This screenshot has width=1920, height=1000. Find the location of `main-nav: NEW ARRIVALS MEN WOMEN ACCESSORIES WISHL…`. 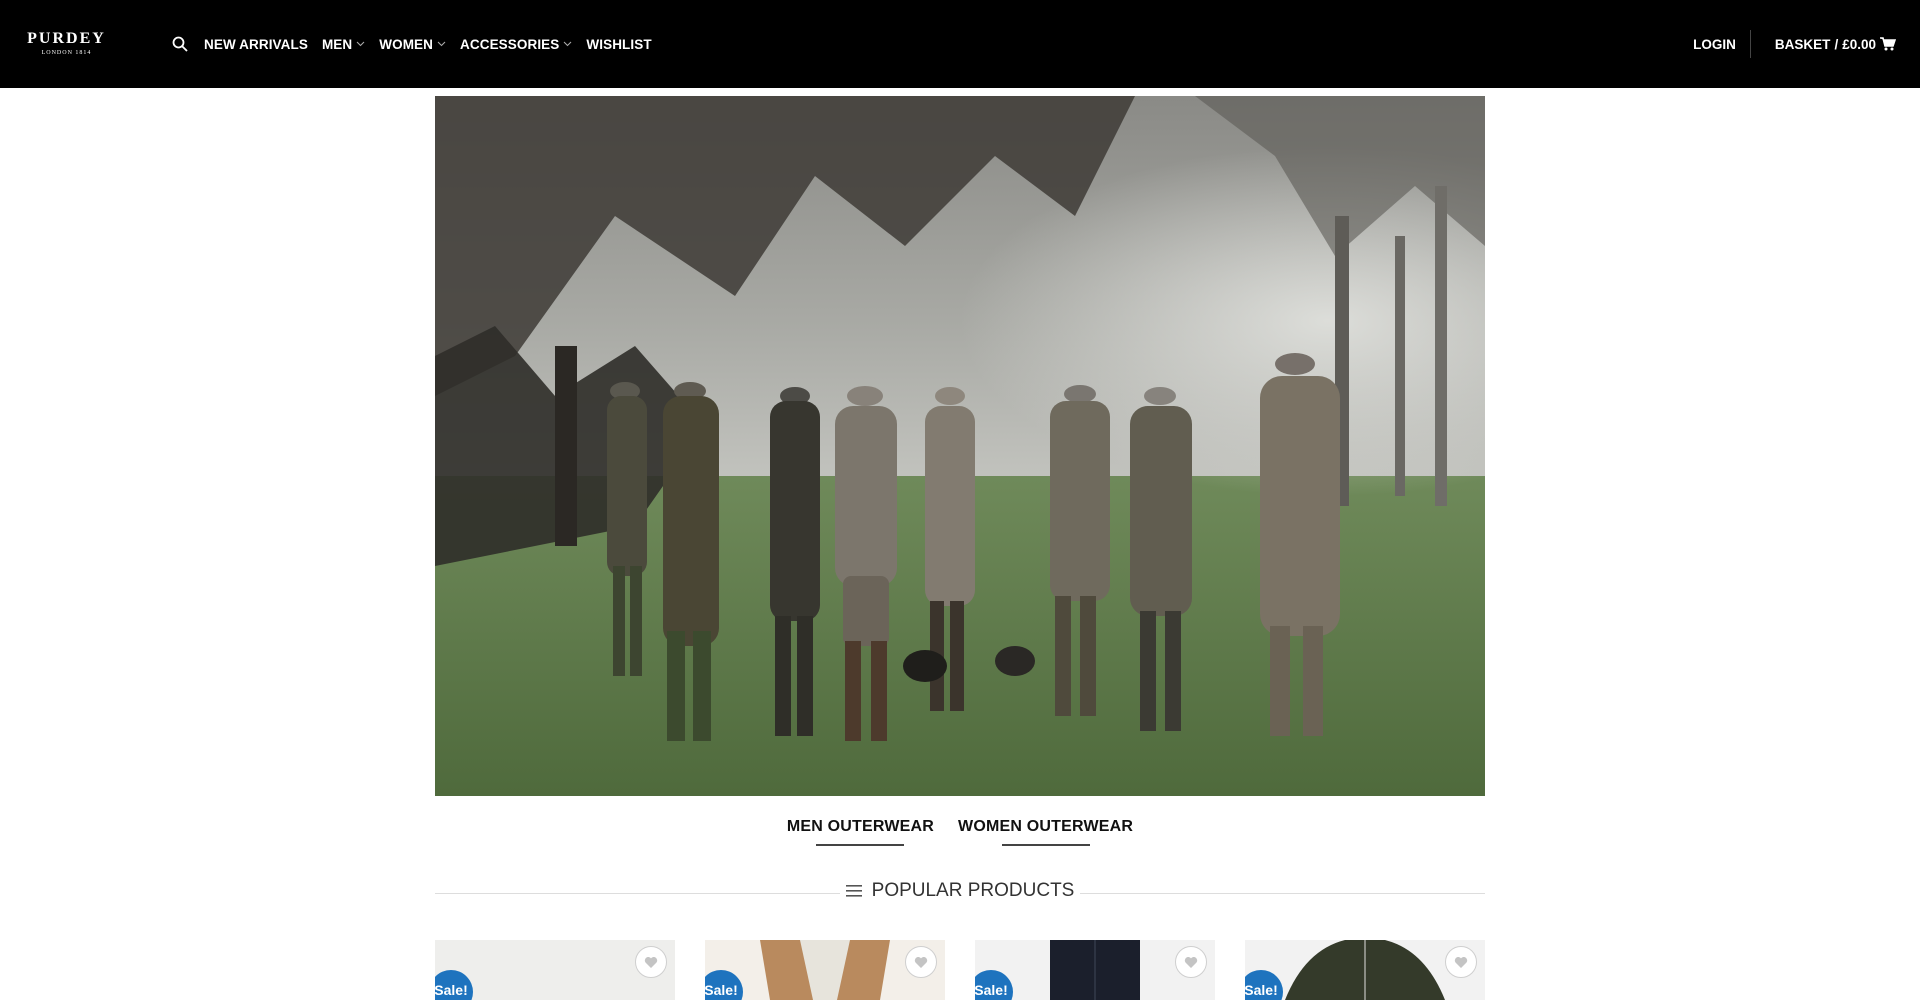

main-nav: NEW ARRIVALS MEN WOMEN ACCESSORIES WISHL… is located at coordinates (419, 44).